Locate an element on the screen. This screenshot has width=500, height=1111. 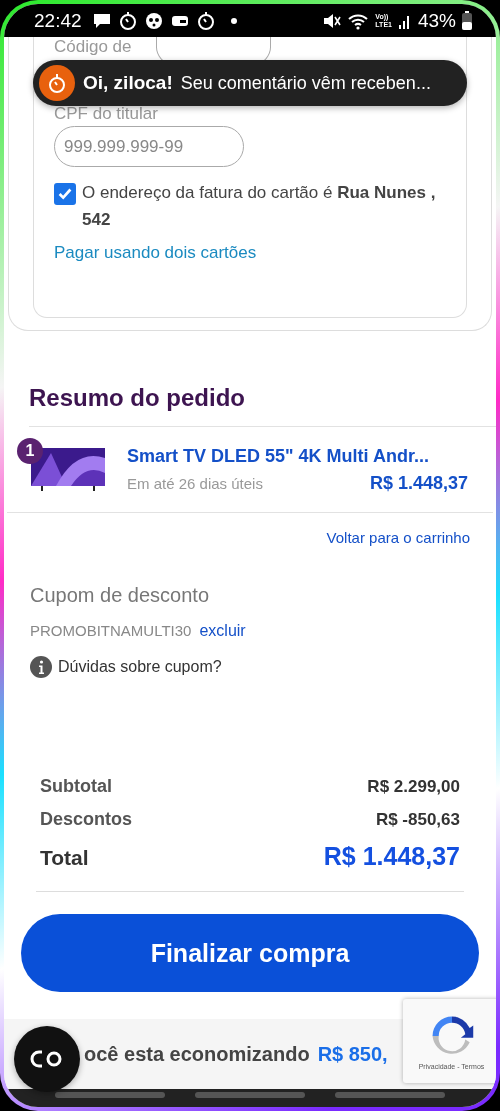
field-label: CPF do titular is located at coordinates (106, 114).